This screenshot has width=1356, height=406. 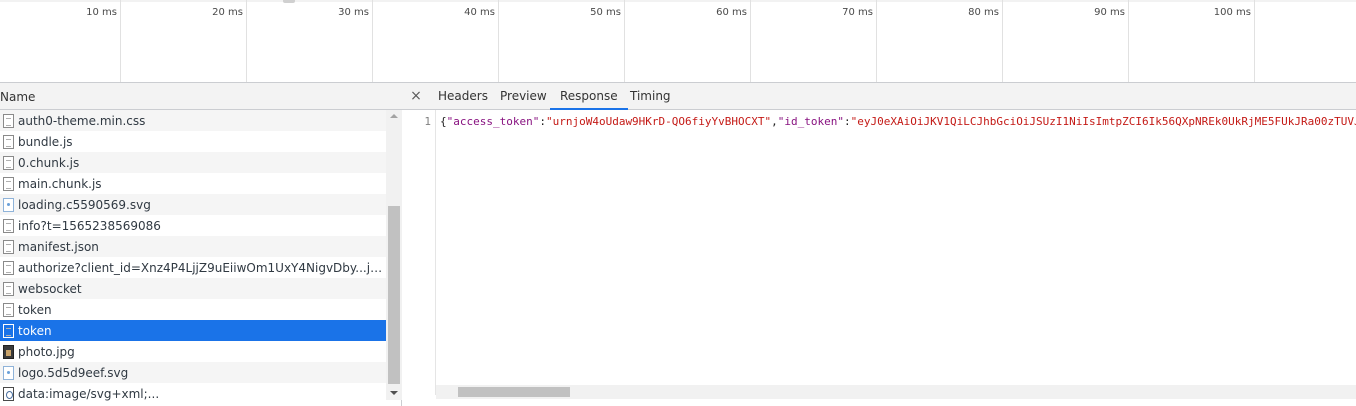 What do you see at coordinates (193, 141) in the screenshot?
I see `request-row: bundle.js` at bounding box center [193, 141].